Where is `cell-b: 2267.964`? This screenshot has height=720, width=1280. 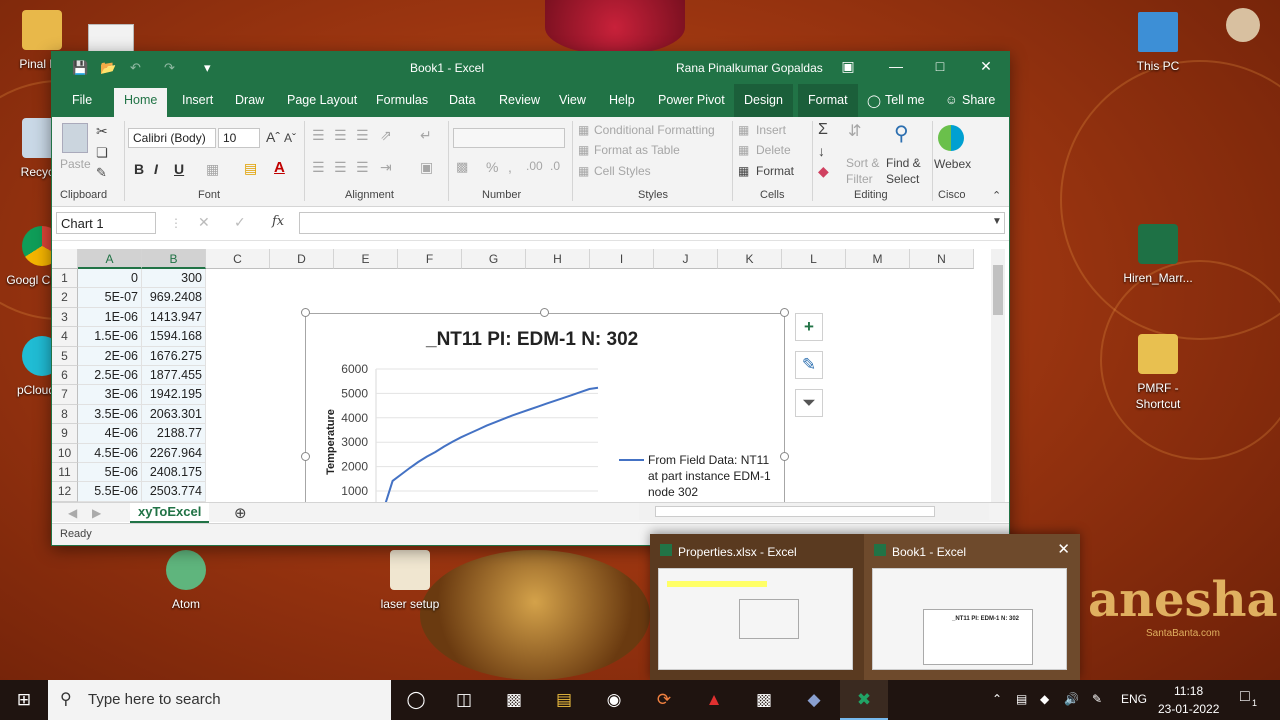
cell-b: 2267.964 is located at coordinates (174, 453).